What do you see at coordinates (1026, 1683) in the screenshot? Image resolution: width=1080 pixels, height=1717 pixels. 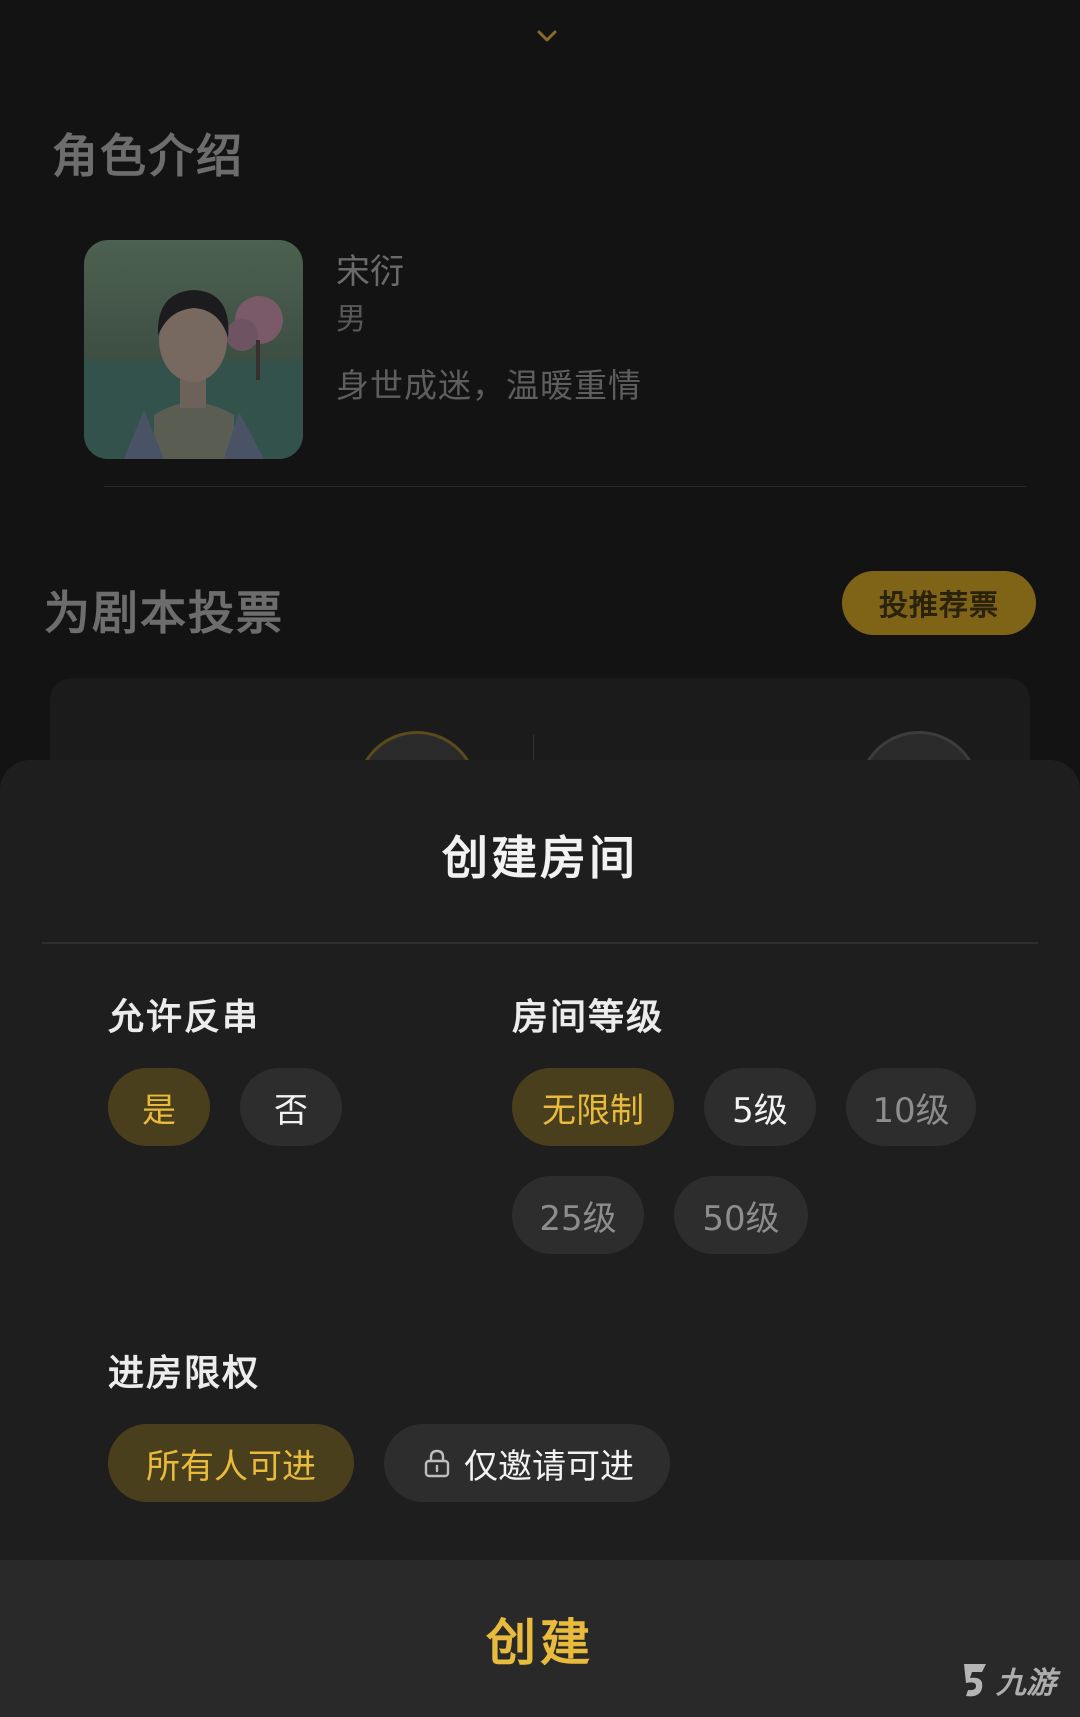 I see `watermark-text: 九游` at bounding box center [1026, 1683].